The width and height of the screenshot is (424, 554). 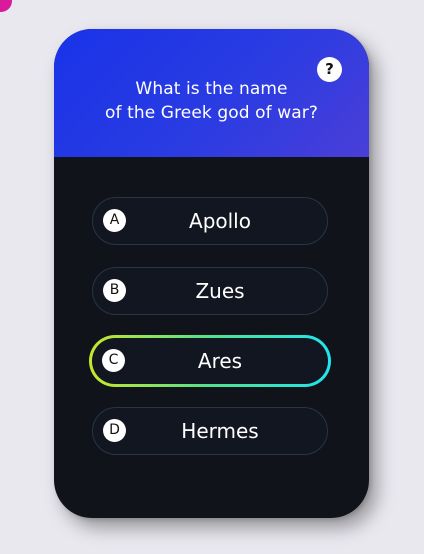 What do you see at coordinates (220, 221) in the screenshot?
I see `answer-label: Apollo` at bounding box center [220, 221].